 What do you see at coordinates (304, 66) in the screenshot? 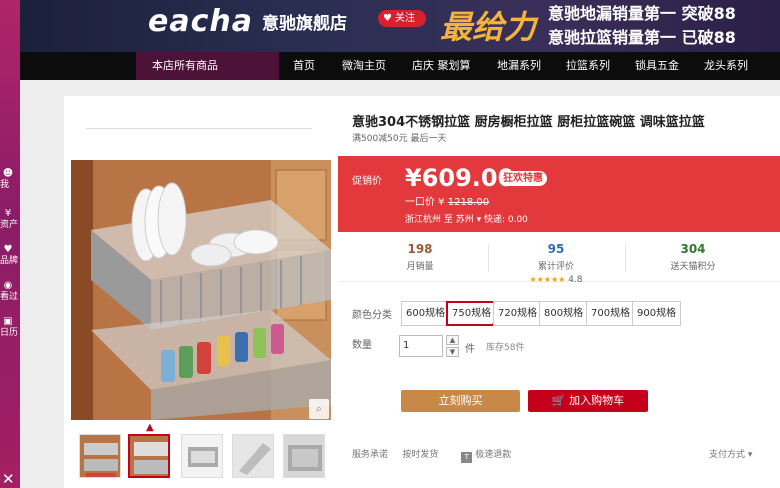
I see `nav-item-home: 首页` at bounding box center [304, 66].